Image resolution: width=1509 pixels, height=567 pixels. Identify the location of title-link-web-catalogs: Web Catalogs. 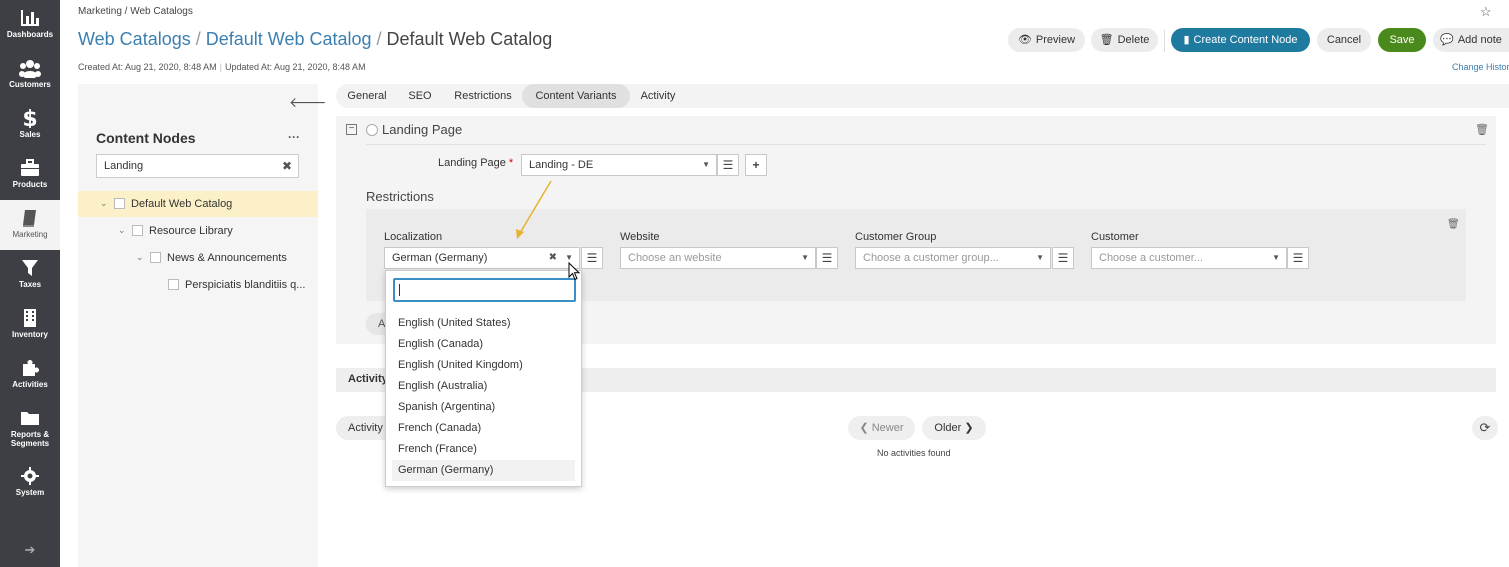
(134, 39).